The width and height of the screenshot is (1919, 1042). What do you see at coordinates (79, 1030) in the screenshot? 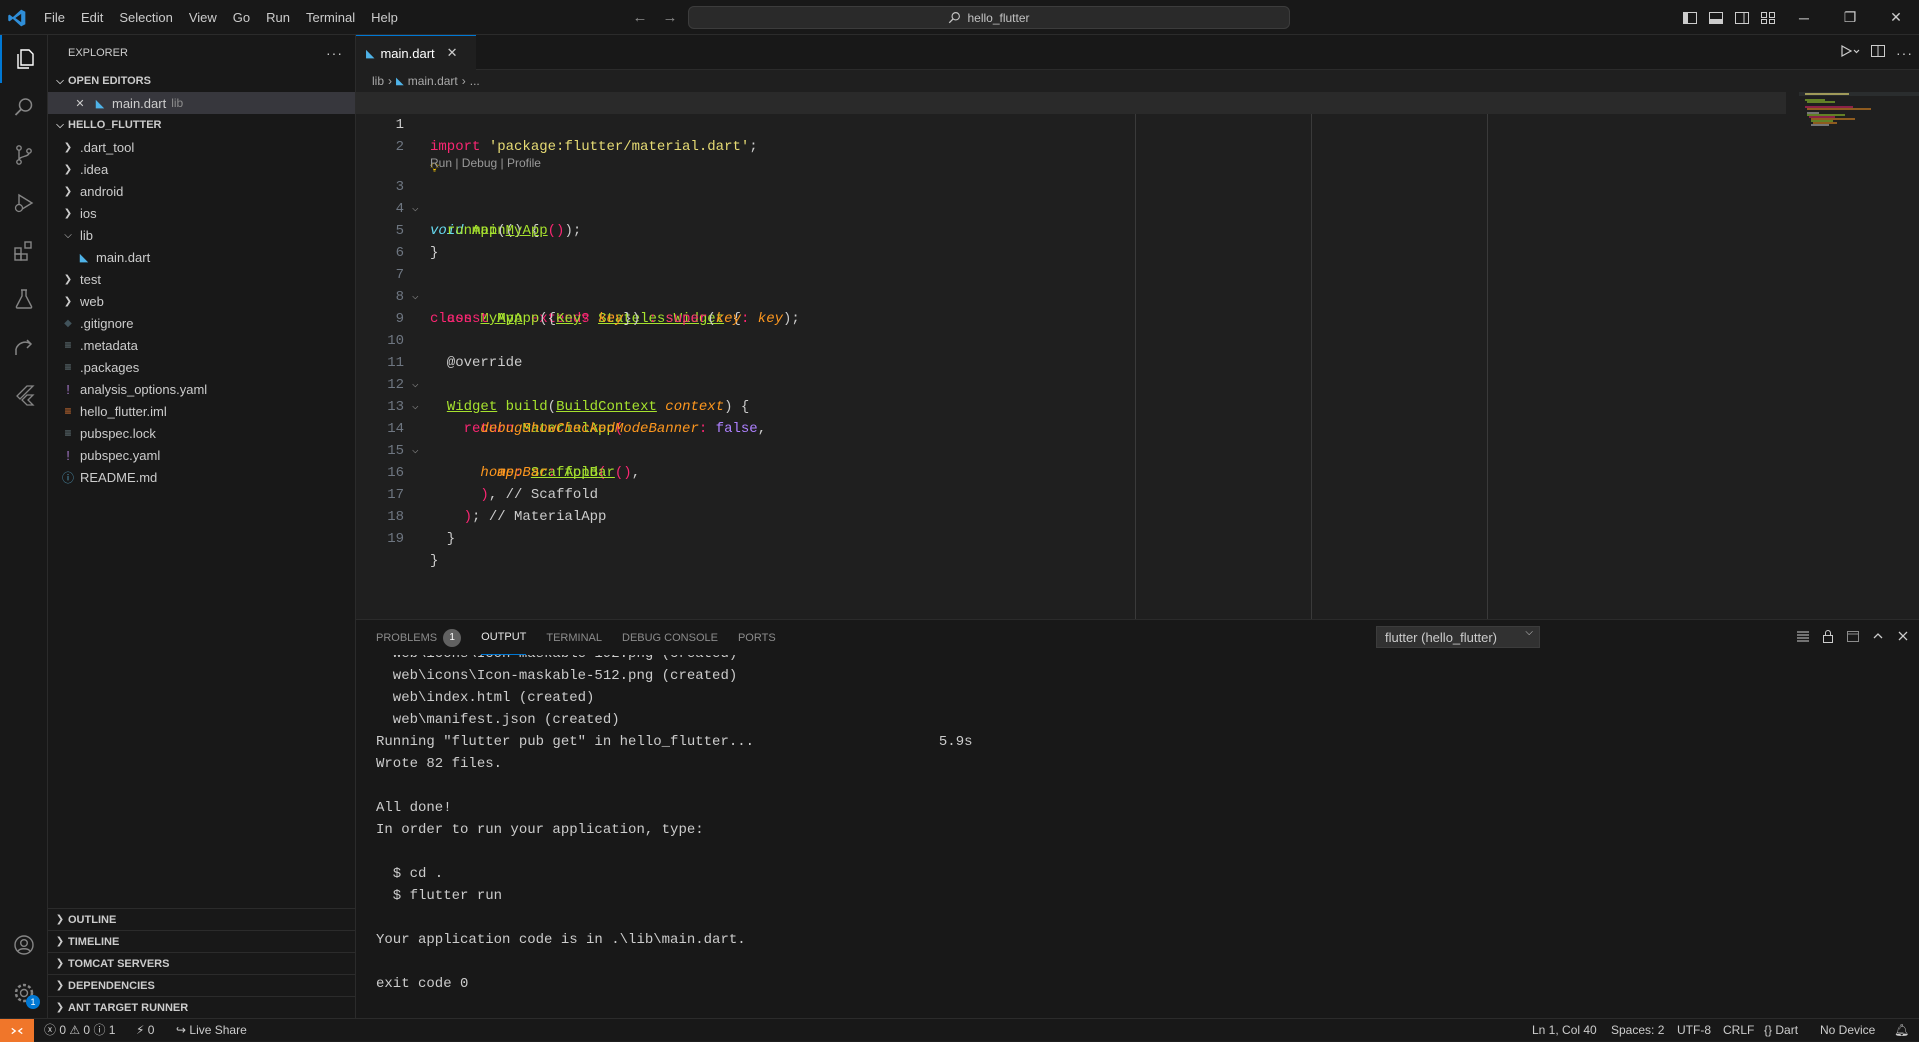
I see `problems-status: ⓧ 0 ⚠ 0 ⓘ 1` at bounding box center [79, 1030].